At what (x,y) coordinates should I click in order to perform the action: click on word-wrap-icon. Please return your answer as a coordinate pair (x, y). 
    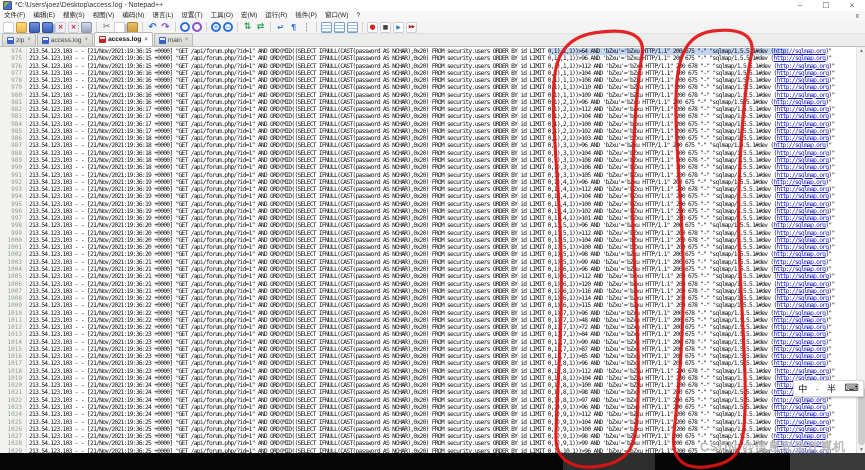
    Looking at the image, I should click on (280, 27).